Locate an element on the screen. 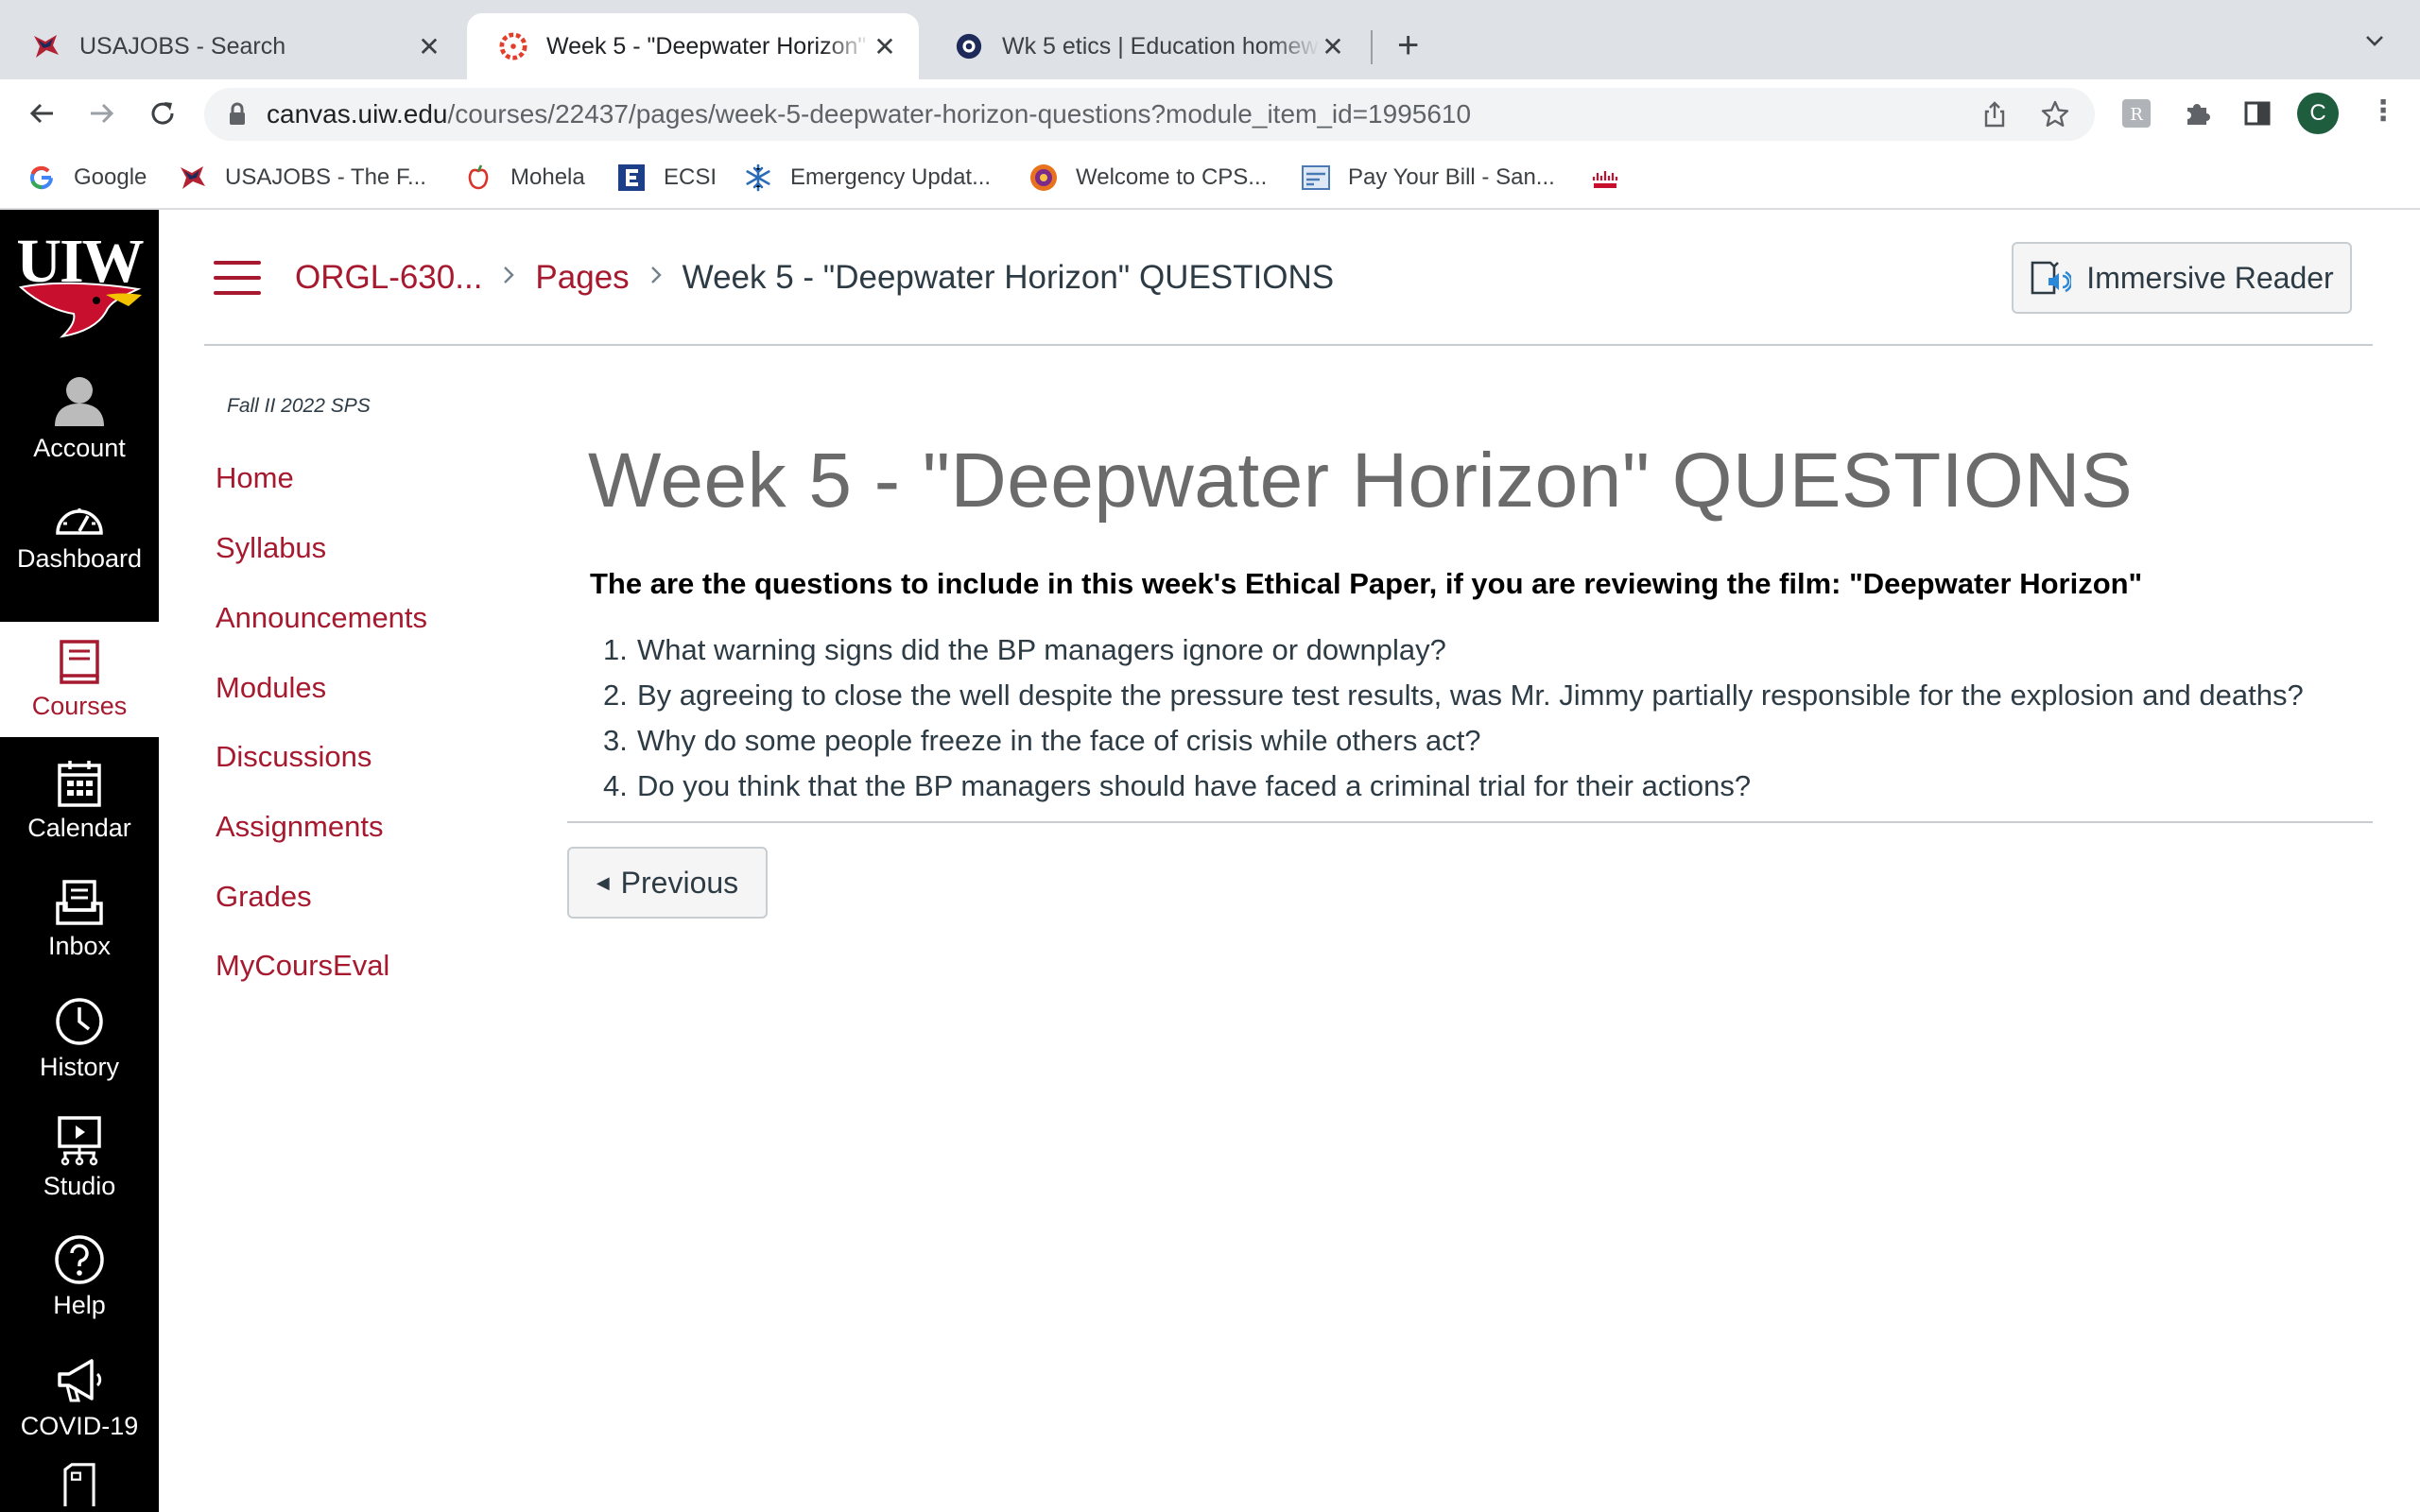 The width and height of the screenshot is (2420, 1512). help-icon is located at coordinates (79, 1259).